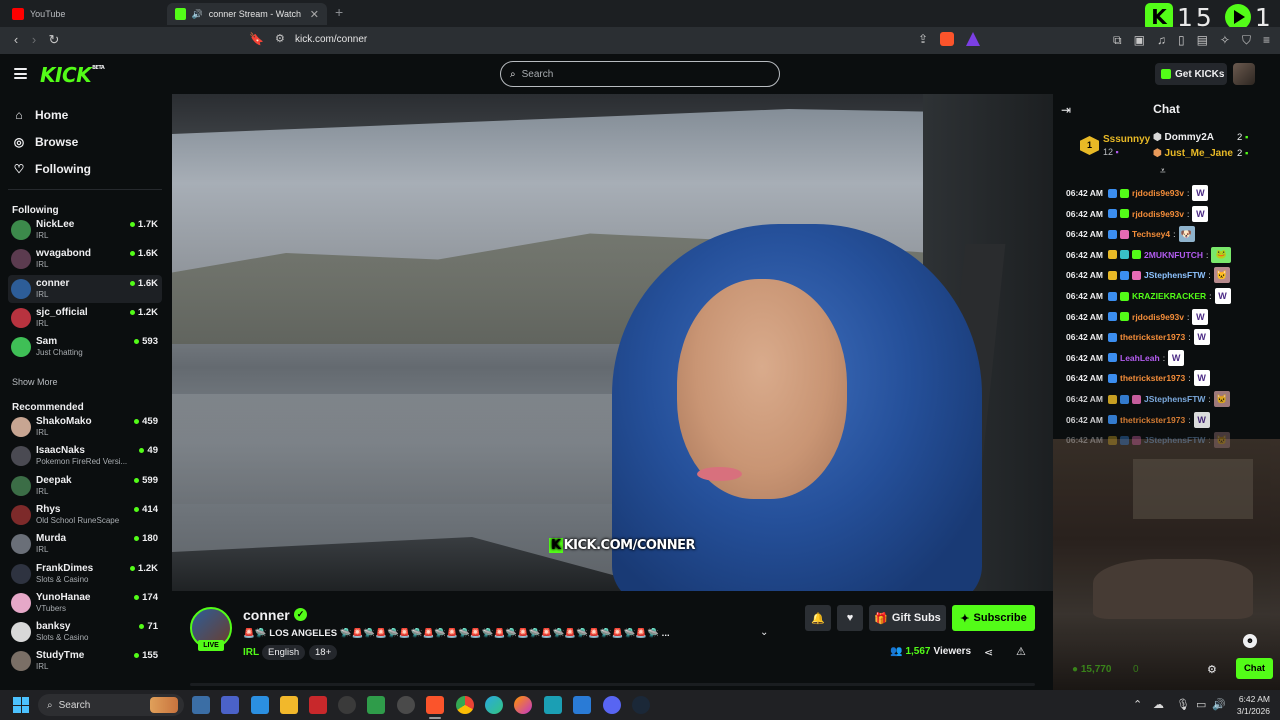  Describe the element at coordinates (1250, 641) in the screenshot. I see `emoji-icon: ☻` at that location.